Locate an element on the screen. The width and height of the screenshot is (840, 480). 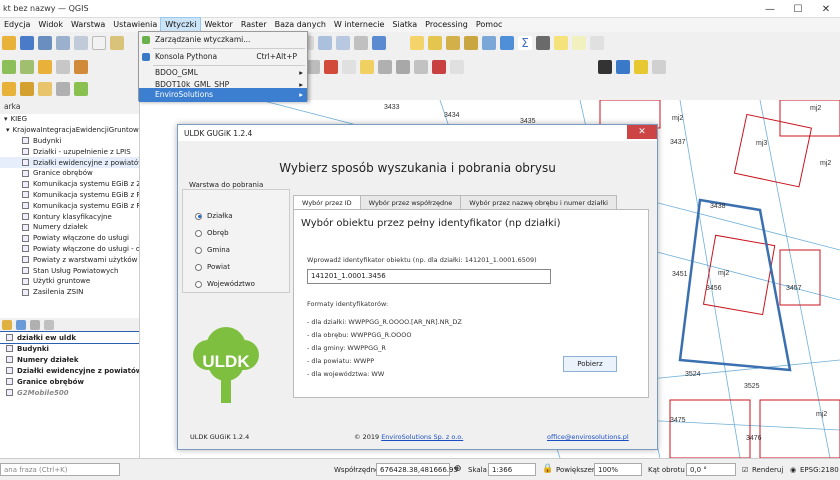
pan-hand-icon is located at coordinates (99, 43).